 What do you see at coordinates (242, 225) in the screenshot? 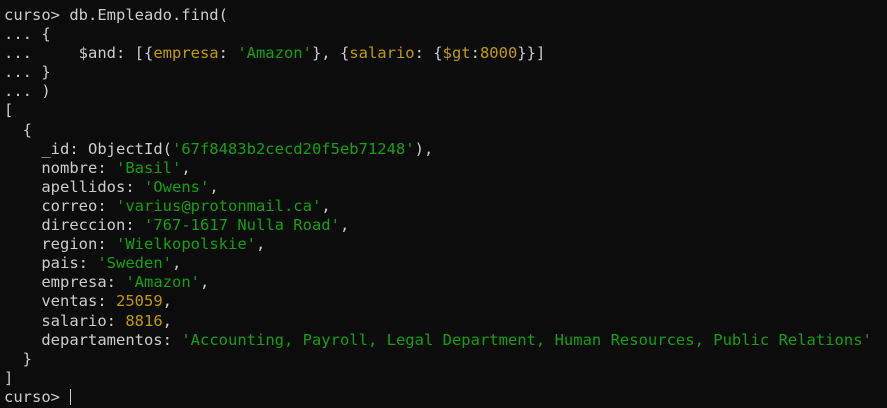
I see `field-value: '767-1617 Nulla Road'` at bounding box center [242, 225].